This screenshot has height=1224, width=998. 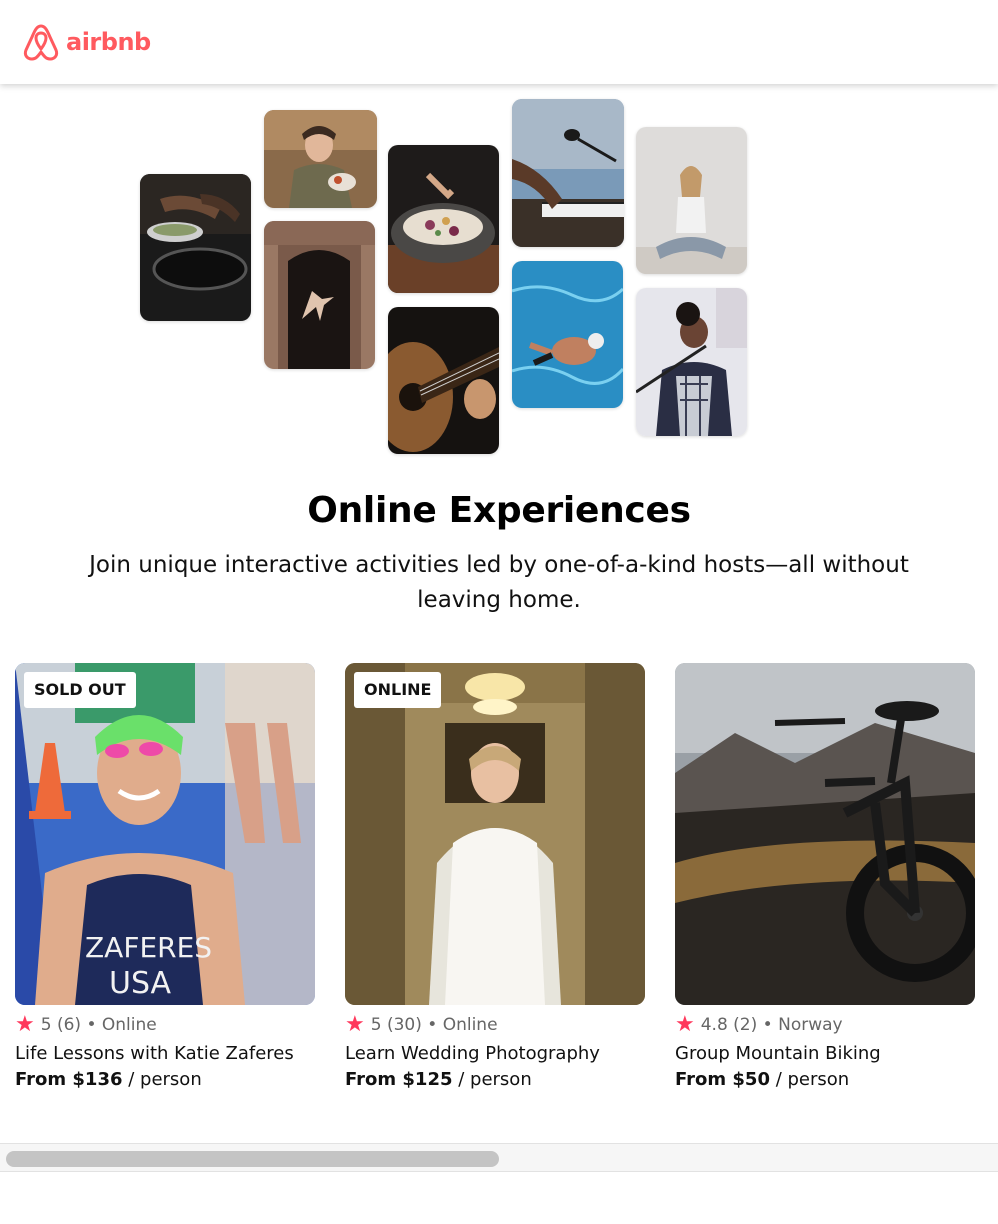 I want to click on card-rating: 4.8 (2), so click(x=729, y=1025).